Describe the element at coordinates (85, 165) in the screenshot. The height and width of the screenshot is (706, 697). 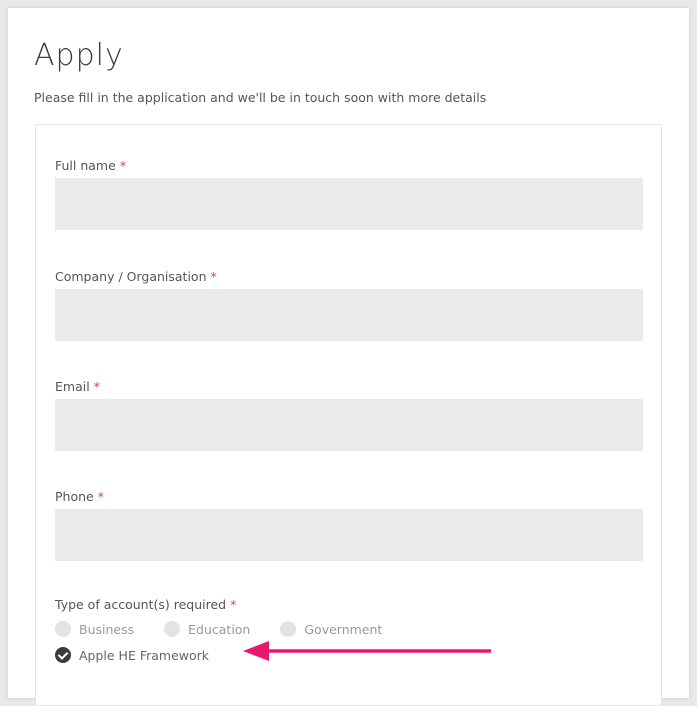
I see `full-name-label-text: Full name` at that location.